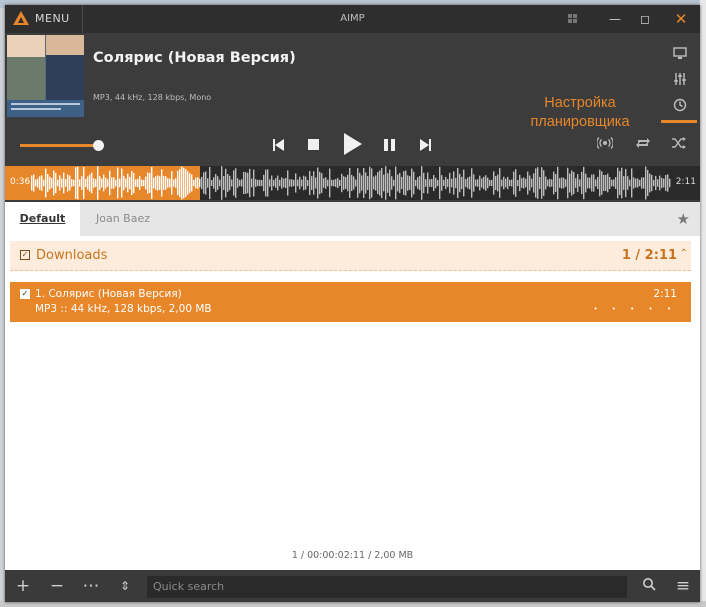 This screenshot has height=607, width=706. I want to click on album-cover, so click(45, 76).